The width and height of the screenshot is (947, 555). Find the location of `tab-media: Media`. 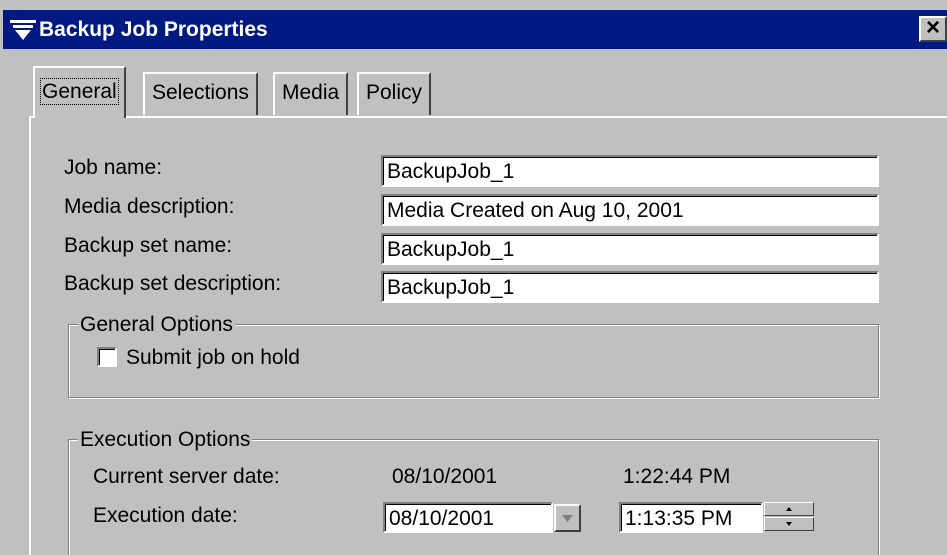

tab-media: Media is located at coordinates (311, 93).